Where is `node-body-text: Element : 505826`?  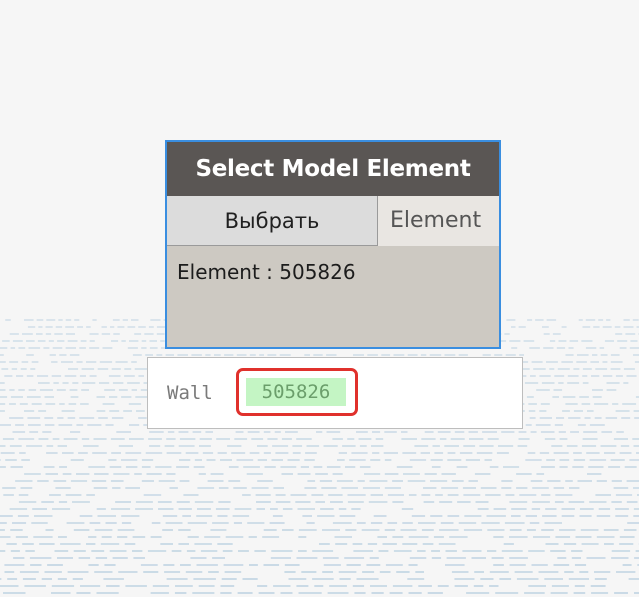 node-body-text: Element : 505826 is located at coordinates (266, 272).